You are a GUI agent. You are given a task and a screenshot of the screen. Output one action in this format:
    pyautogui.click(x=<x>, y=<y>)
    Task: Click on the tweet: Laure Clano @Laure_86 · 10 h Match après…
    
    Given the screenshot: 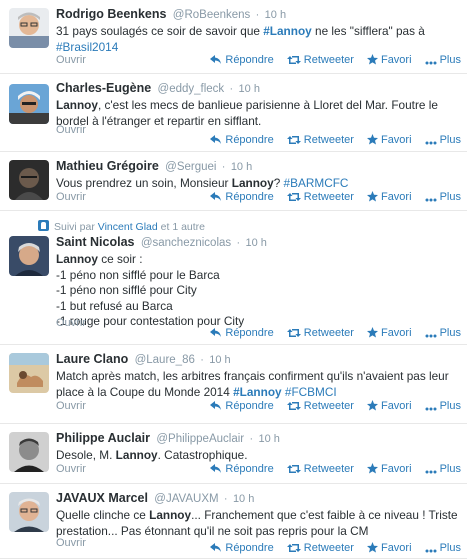 What is the action you would take?
    pyautogui.click(x=233, y=384)
    